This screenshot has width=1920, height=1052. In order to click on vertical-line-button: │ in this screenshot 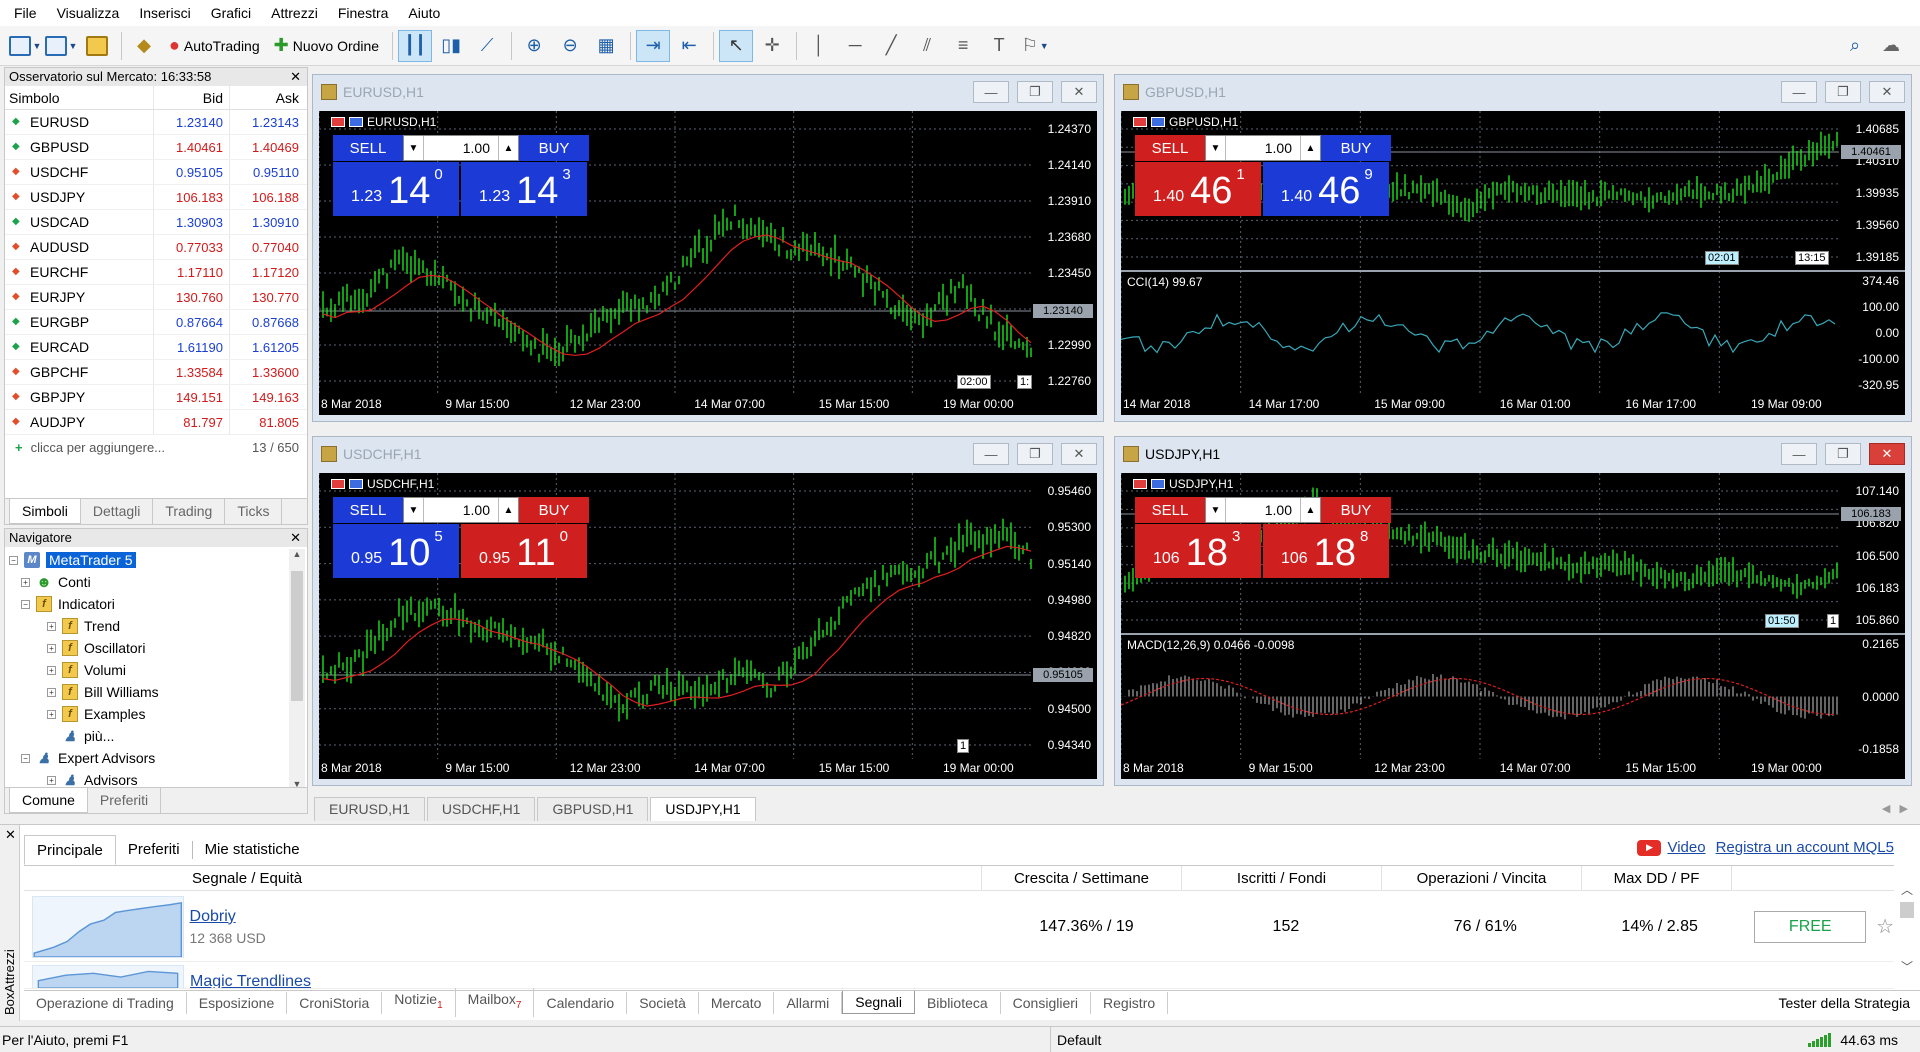, I will do `click(819, 46)`.